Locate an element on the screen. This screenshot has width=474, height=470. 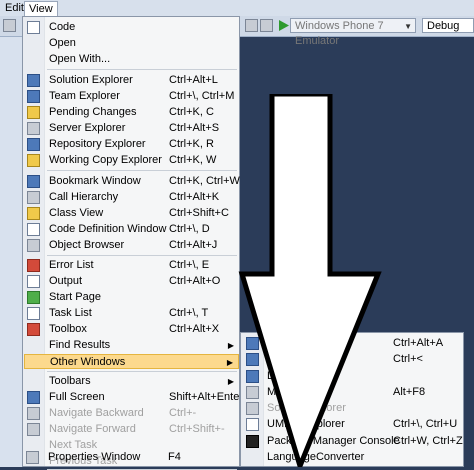
object-browser-icon is located at coordinates (33, 245).